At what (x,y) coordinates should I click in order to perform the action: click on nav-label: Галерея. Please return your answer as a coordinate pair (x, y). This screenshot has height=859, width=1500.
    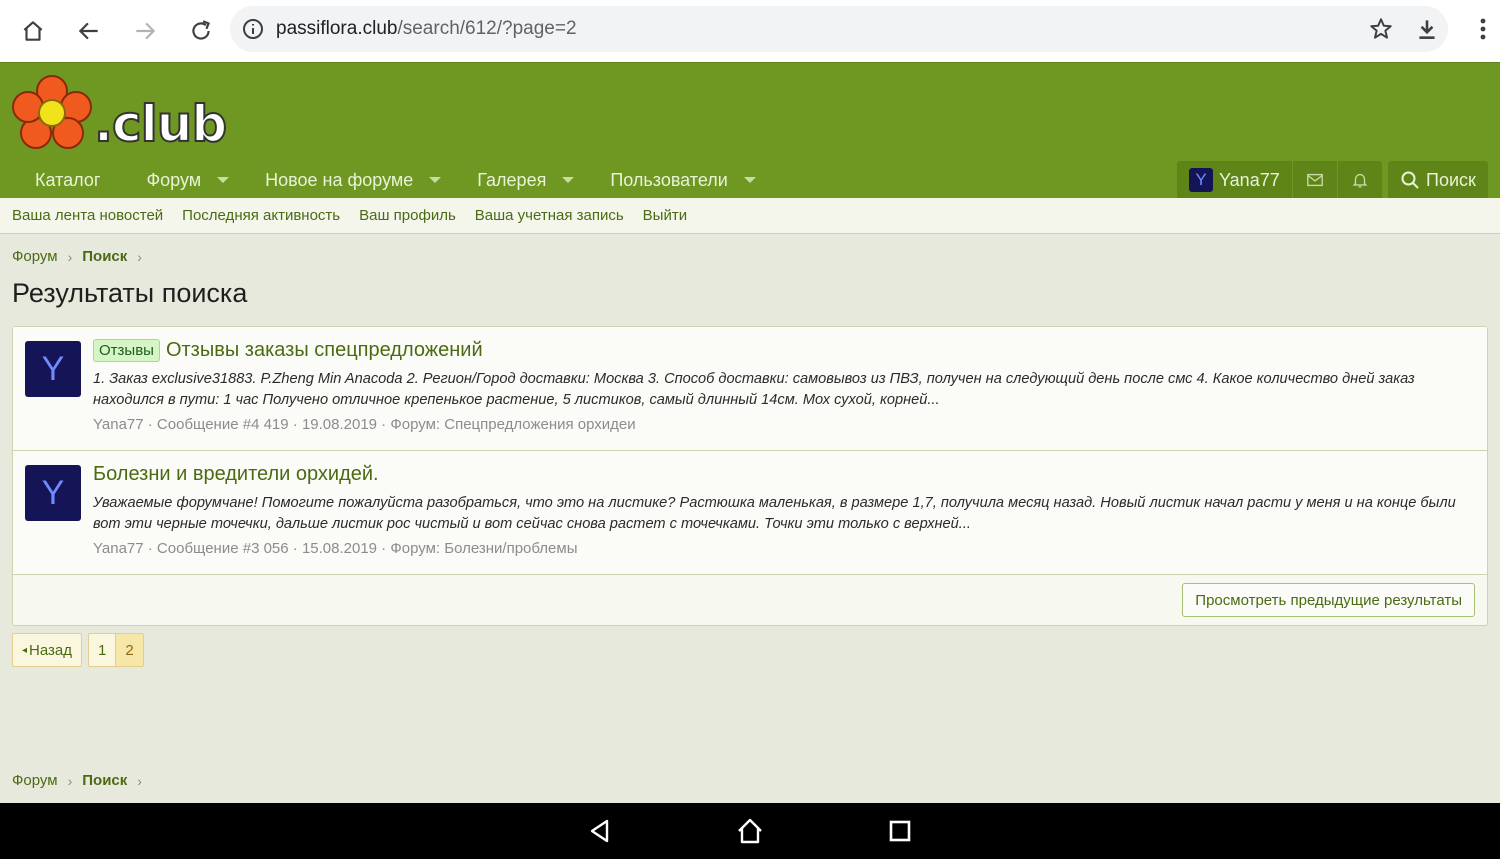
    Looking at the image, I should click on (512, 179).